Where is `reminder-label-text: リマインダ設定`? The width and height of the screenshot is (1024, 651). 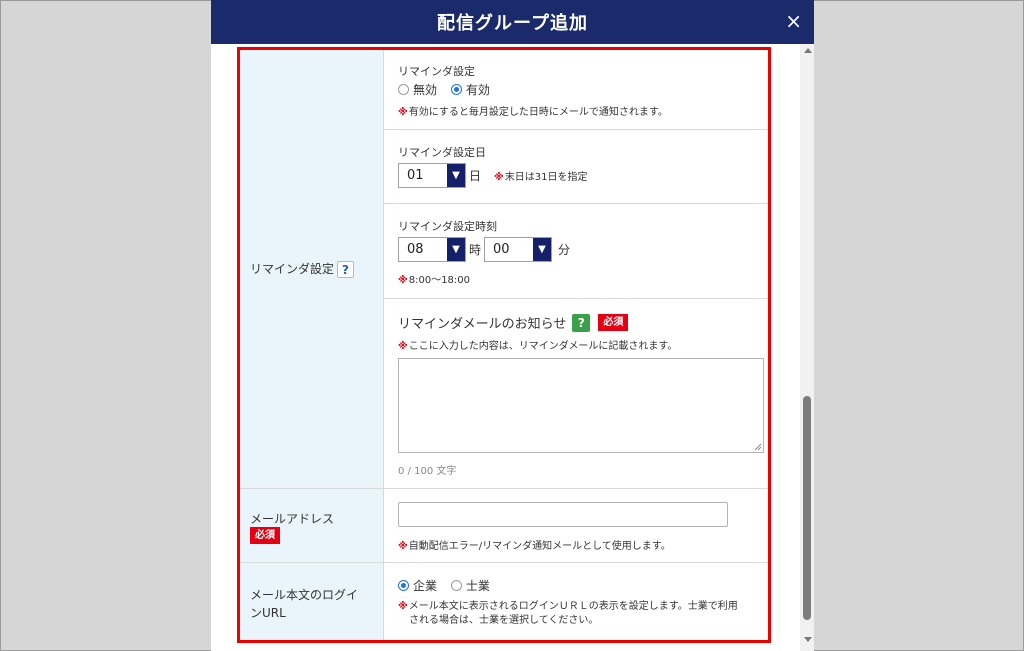
reminder-label-text: リマインダ設定 is located at coordinates (292, 269).